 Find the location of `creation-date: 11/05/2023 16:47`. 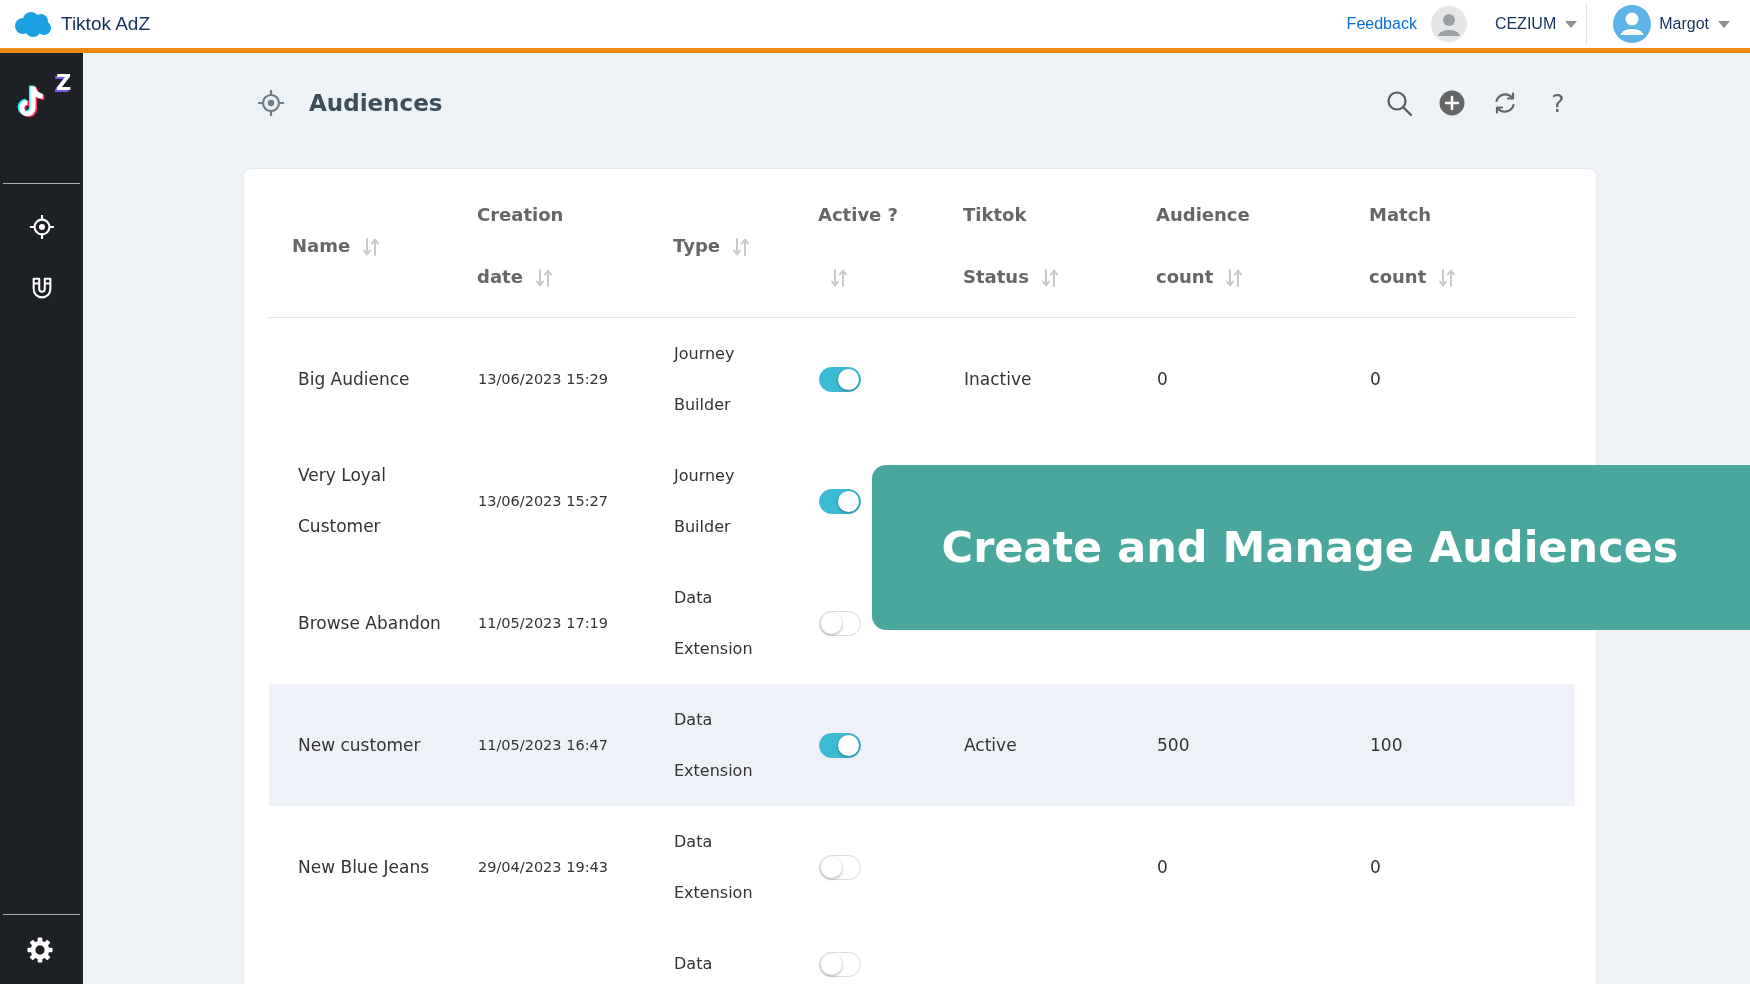

creation-date: 11/05/2023 16:47 is located at coordinates (543, 744).